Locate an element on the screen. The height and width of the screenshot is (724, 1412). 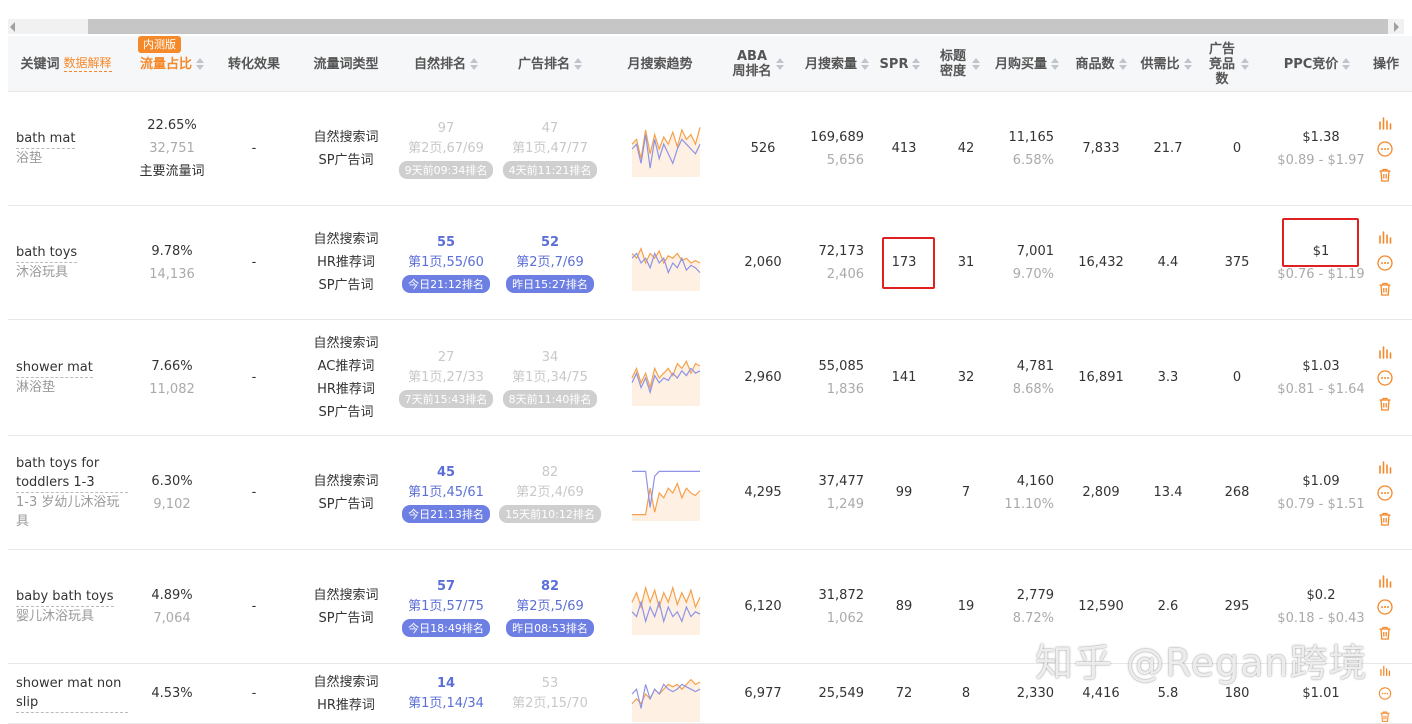
aba-rank-cell: 6,120 is located at coordinates (763, 606).